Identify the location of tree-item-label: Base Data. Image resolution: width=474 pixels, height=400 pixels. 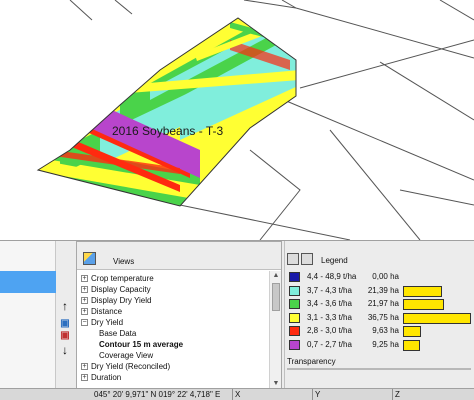
(118, 333).